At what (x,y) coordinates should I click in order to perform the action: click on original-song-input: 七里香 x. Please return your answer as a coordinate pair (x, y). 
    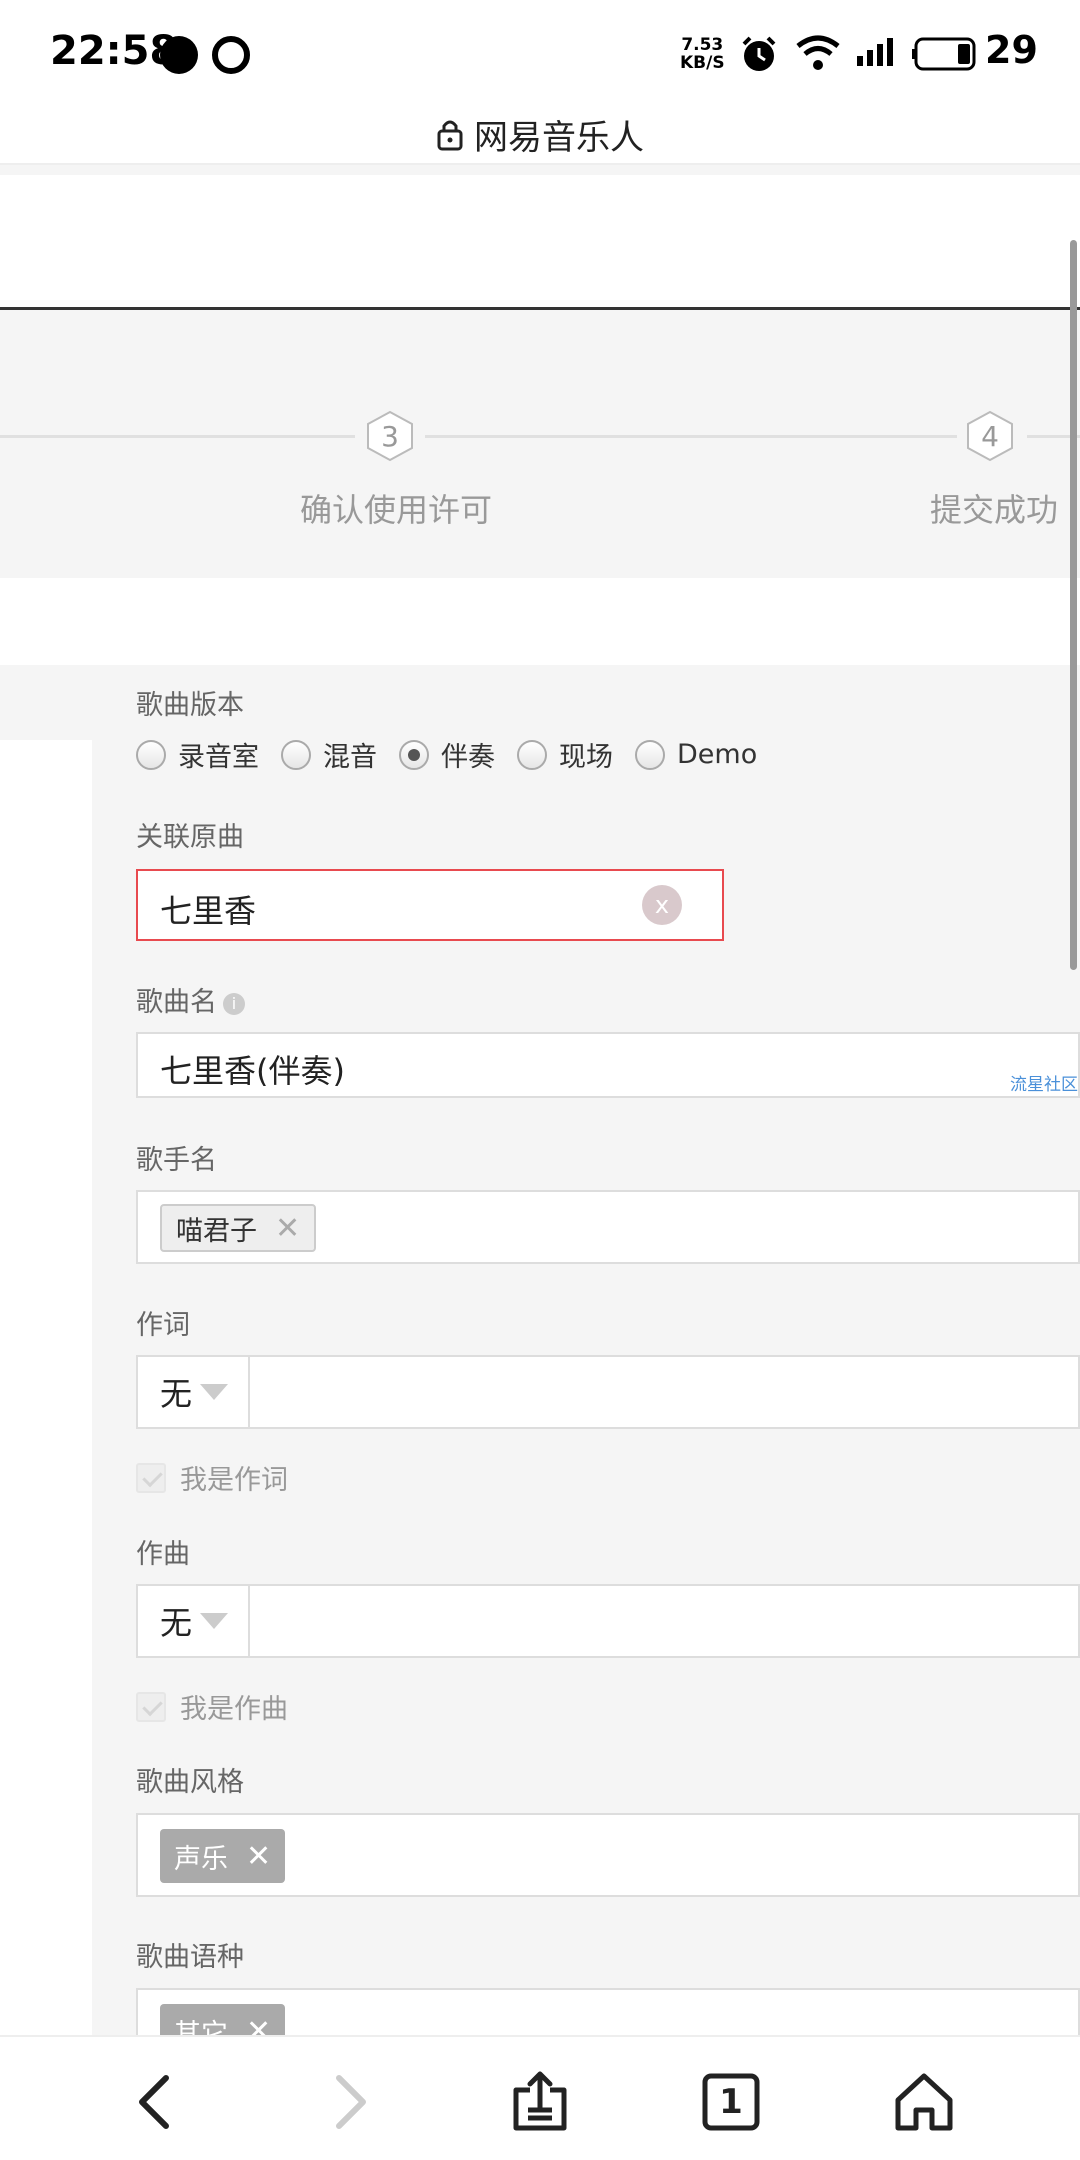
    Looking at the image, I should click on (430, 905).